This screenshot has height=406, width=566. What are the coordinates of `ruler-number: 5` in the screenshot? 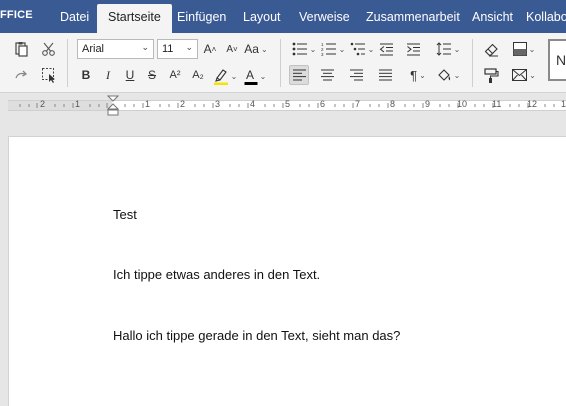 It's located at (288, 104).